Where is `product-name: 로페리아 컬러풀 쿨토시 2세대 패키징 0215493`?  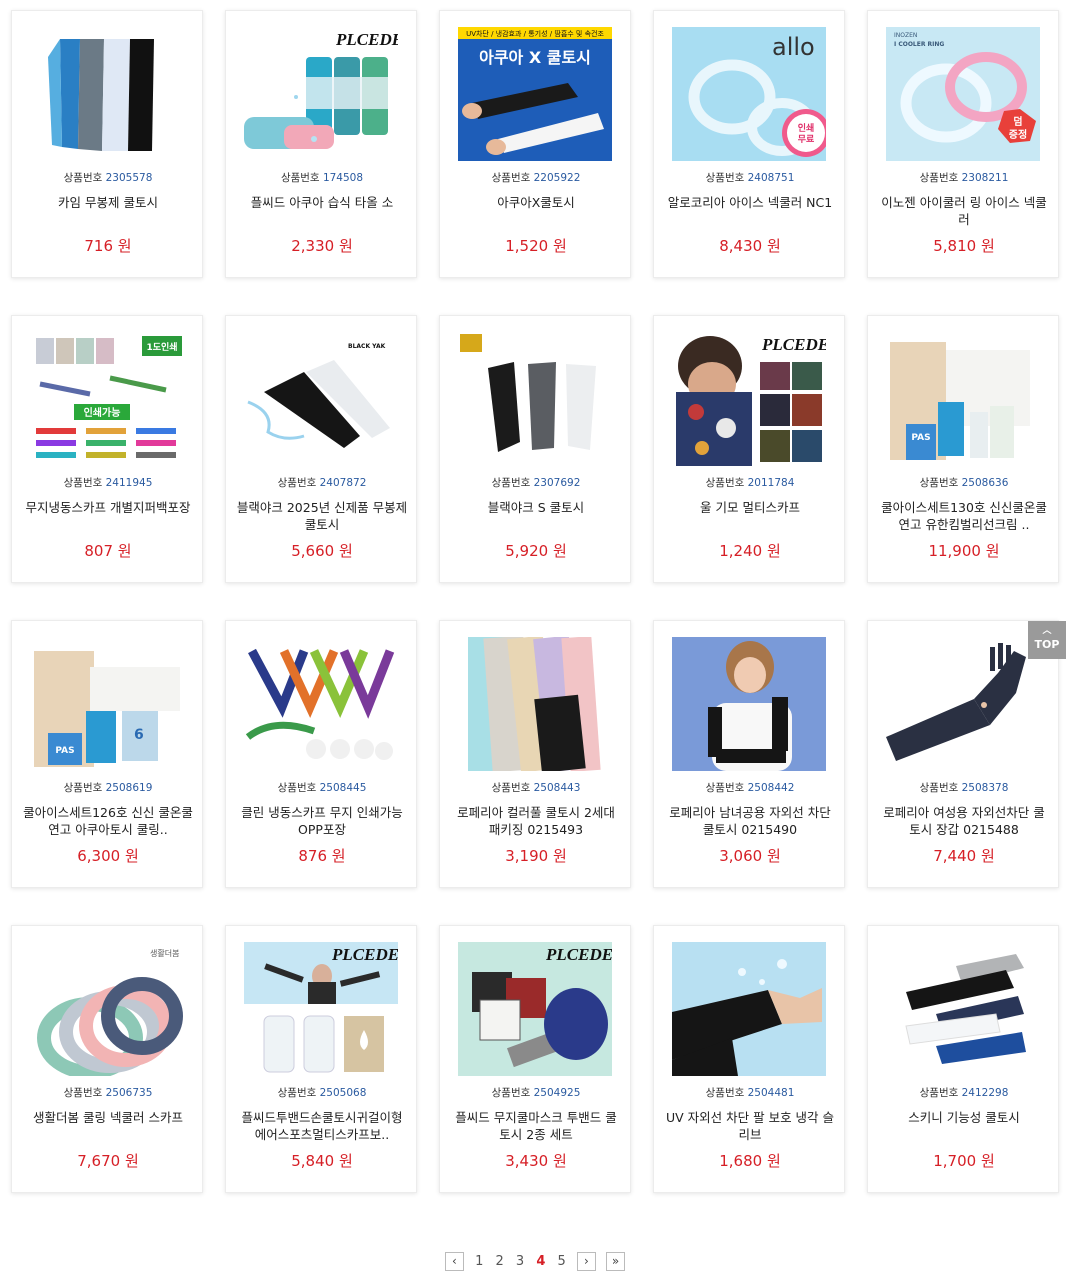
product-name: 로페리아 컬러풀 쿨토시 2세대 패키징 0215493 is located at coordinates (536, 821).